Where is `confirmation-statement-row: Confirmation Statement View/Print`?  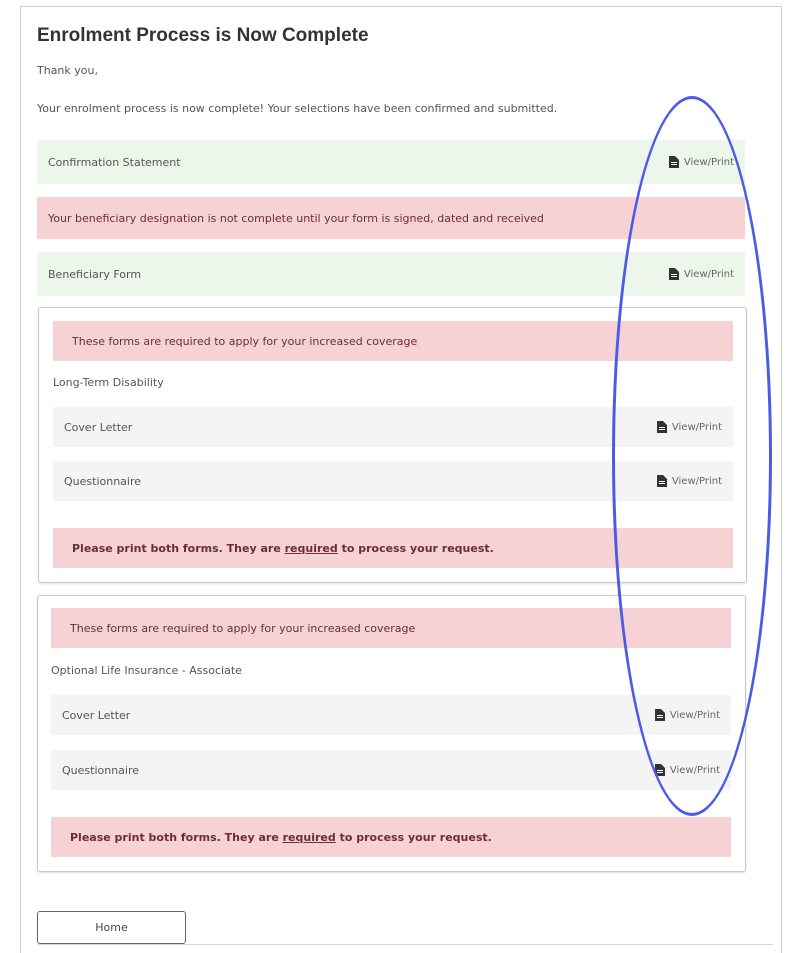
confirmation-statement-row: Confirmation Statement View/Print is located at coordinates (391, 162).